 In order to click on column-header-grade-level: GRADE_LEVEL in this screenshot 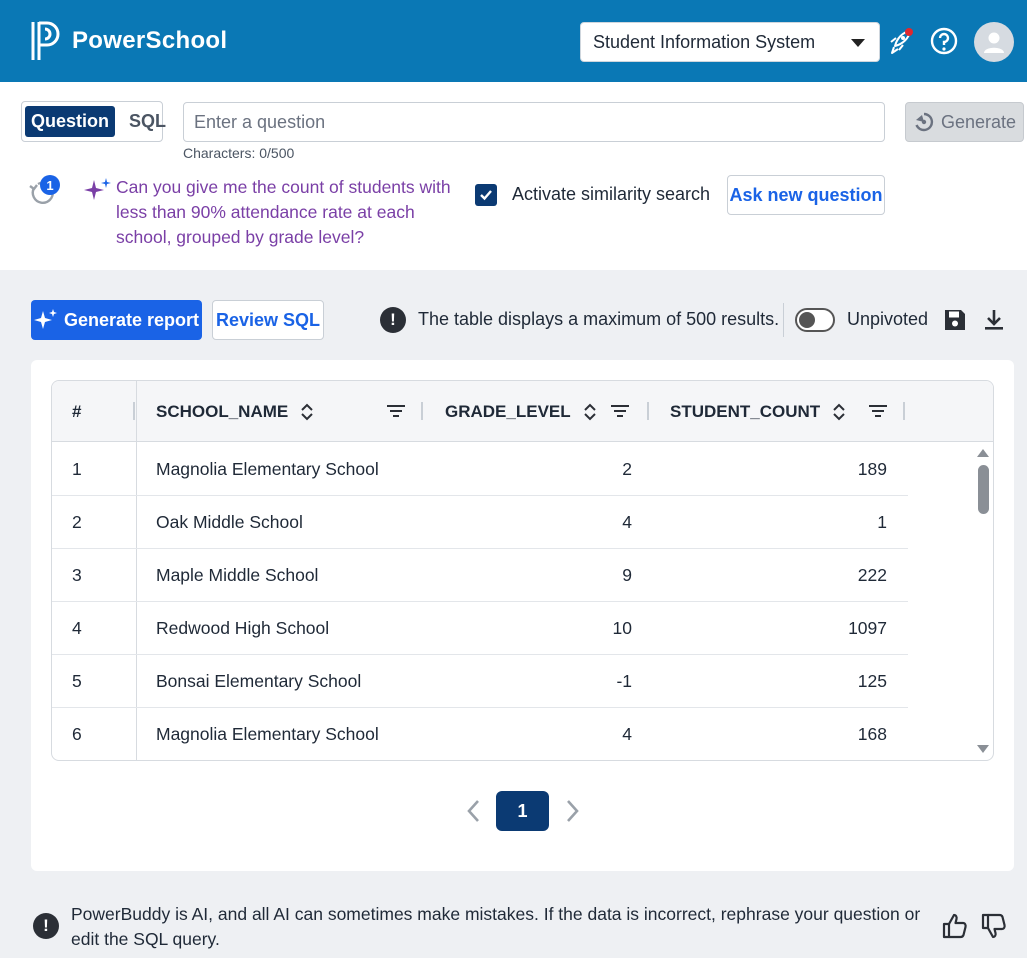, I will do `click(521, 411)`.